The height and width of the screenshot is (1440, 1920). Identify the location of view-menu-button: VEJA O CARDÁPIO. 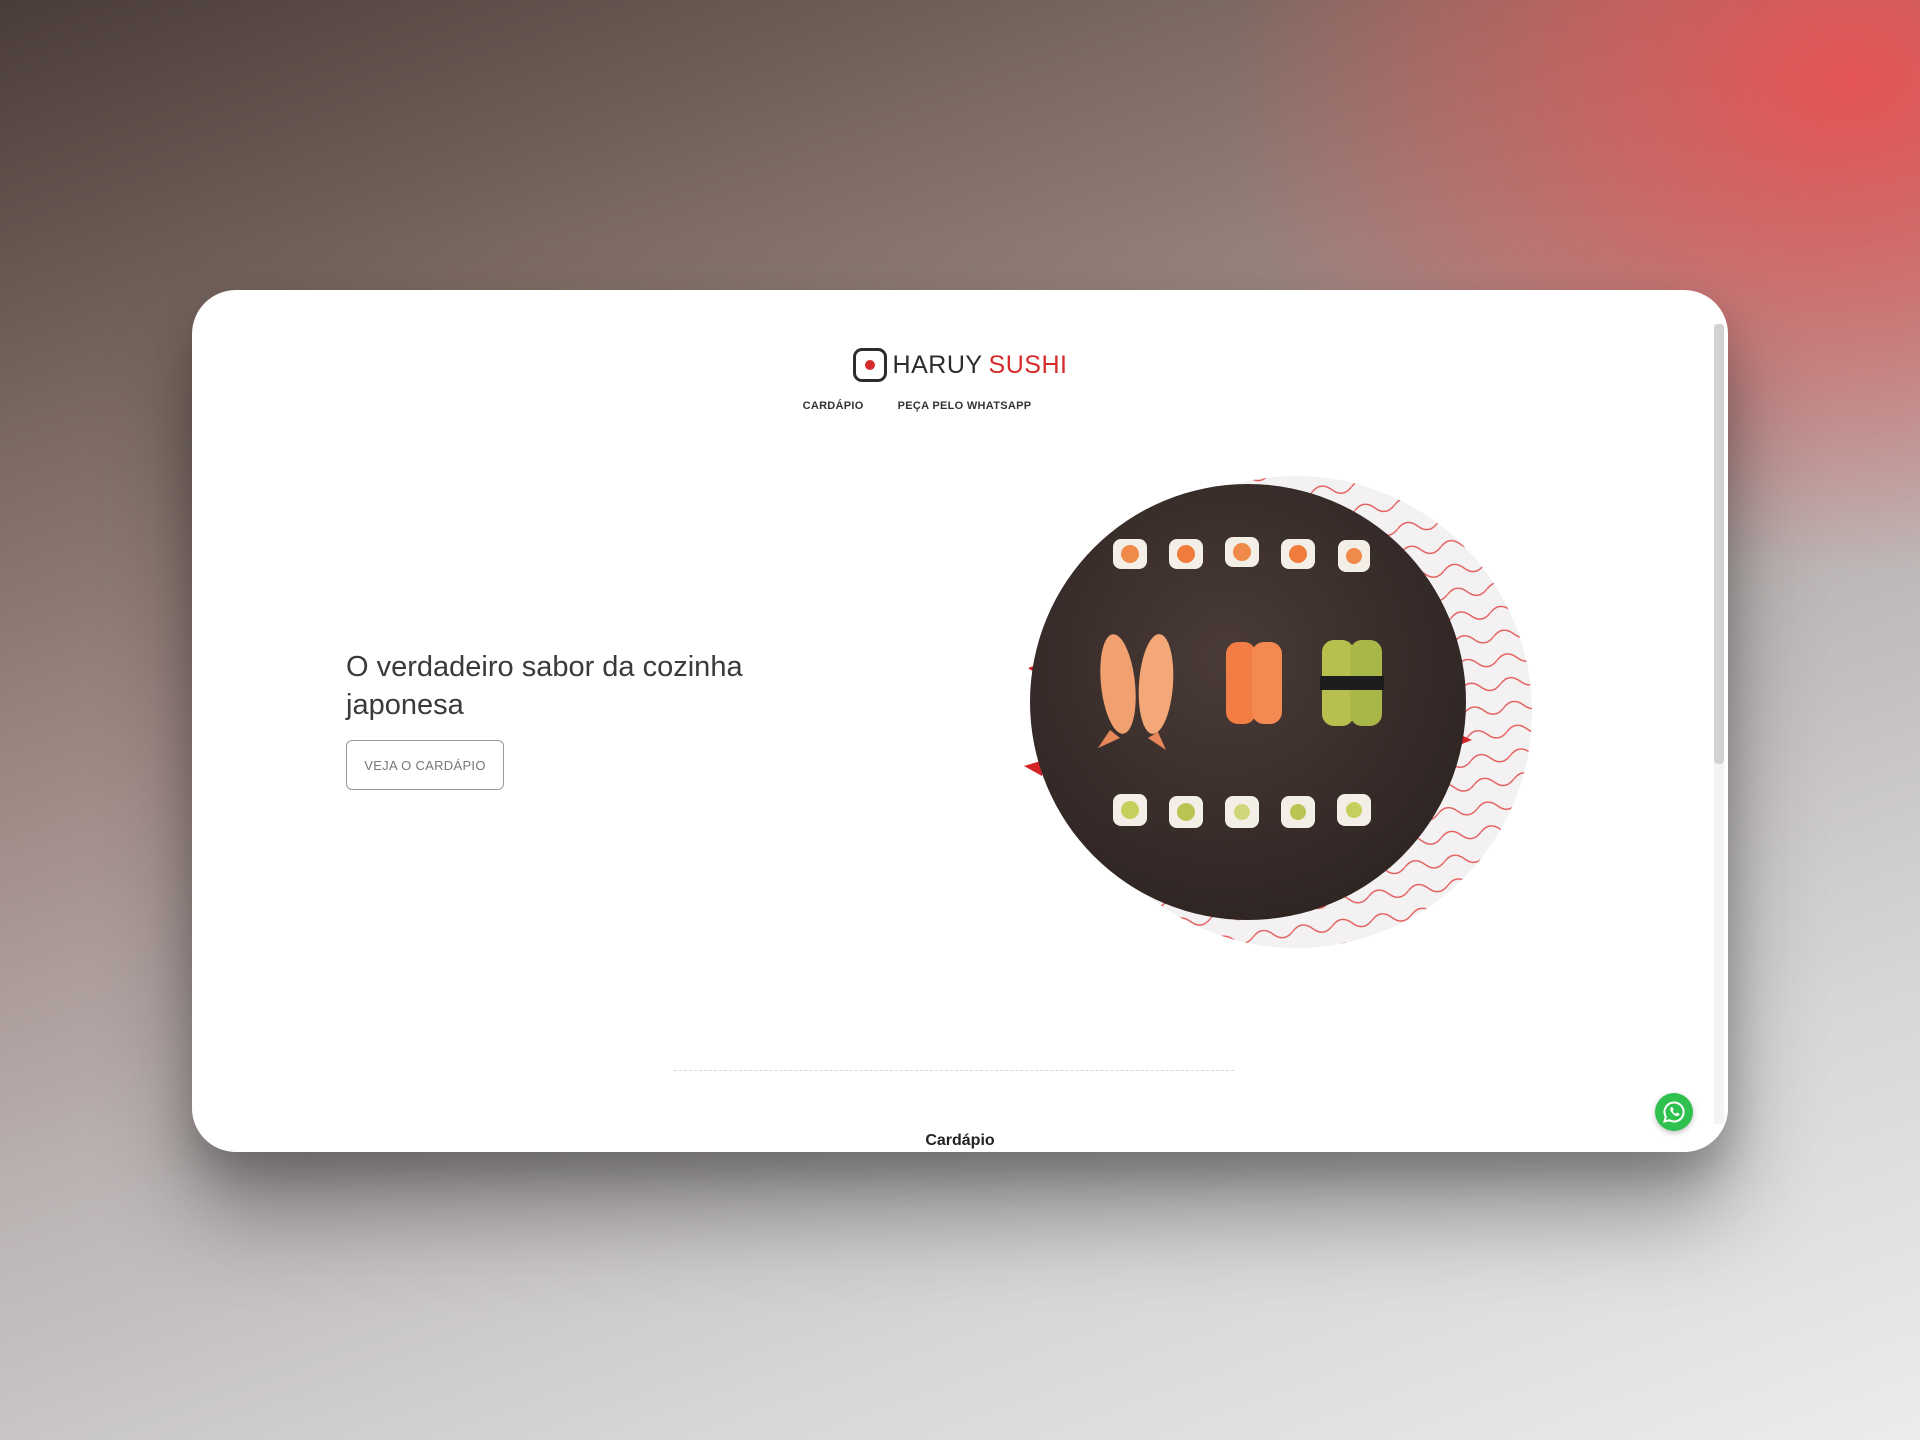
(425, 765).